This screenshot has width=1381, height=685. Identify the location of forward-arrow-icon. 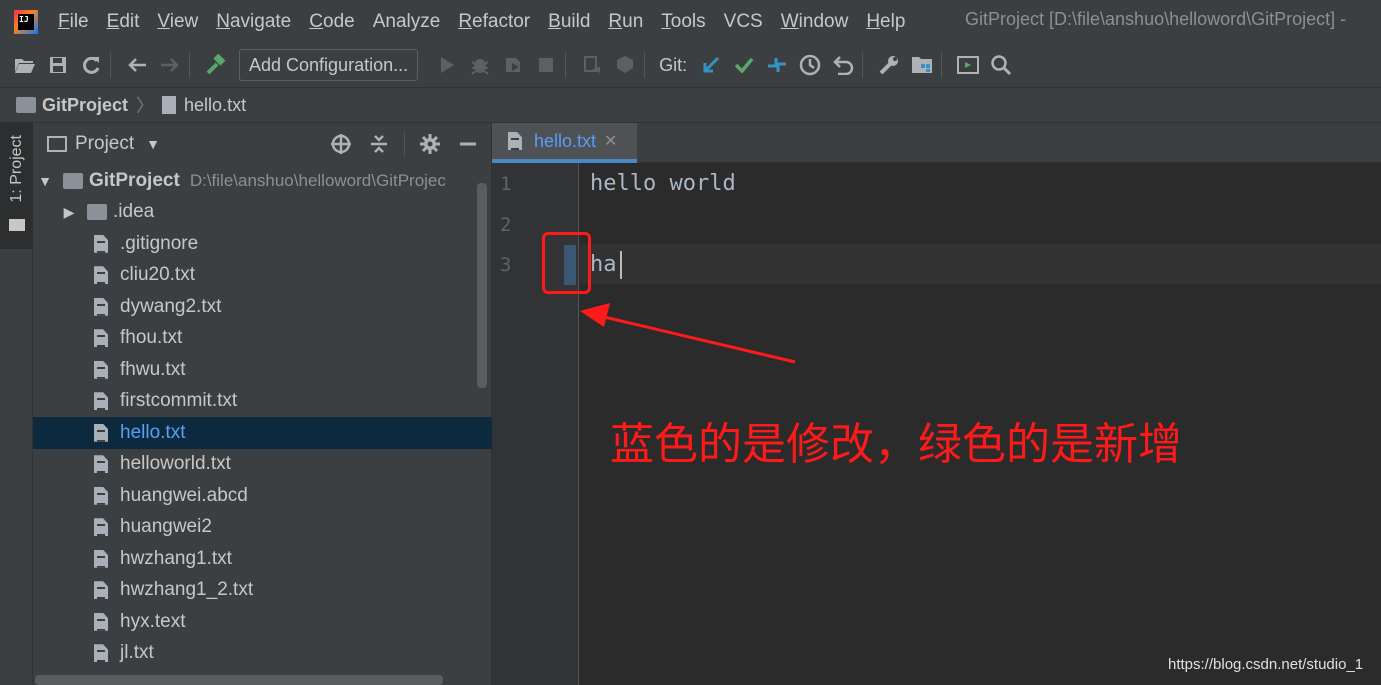
(170, 65).